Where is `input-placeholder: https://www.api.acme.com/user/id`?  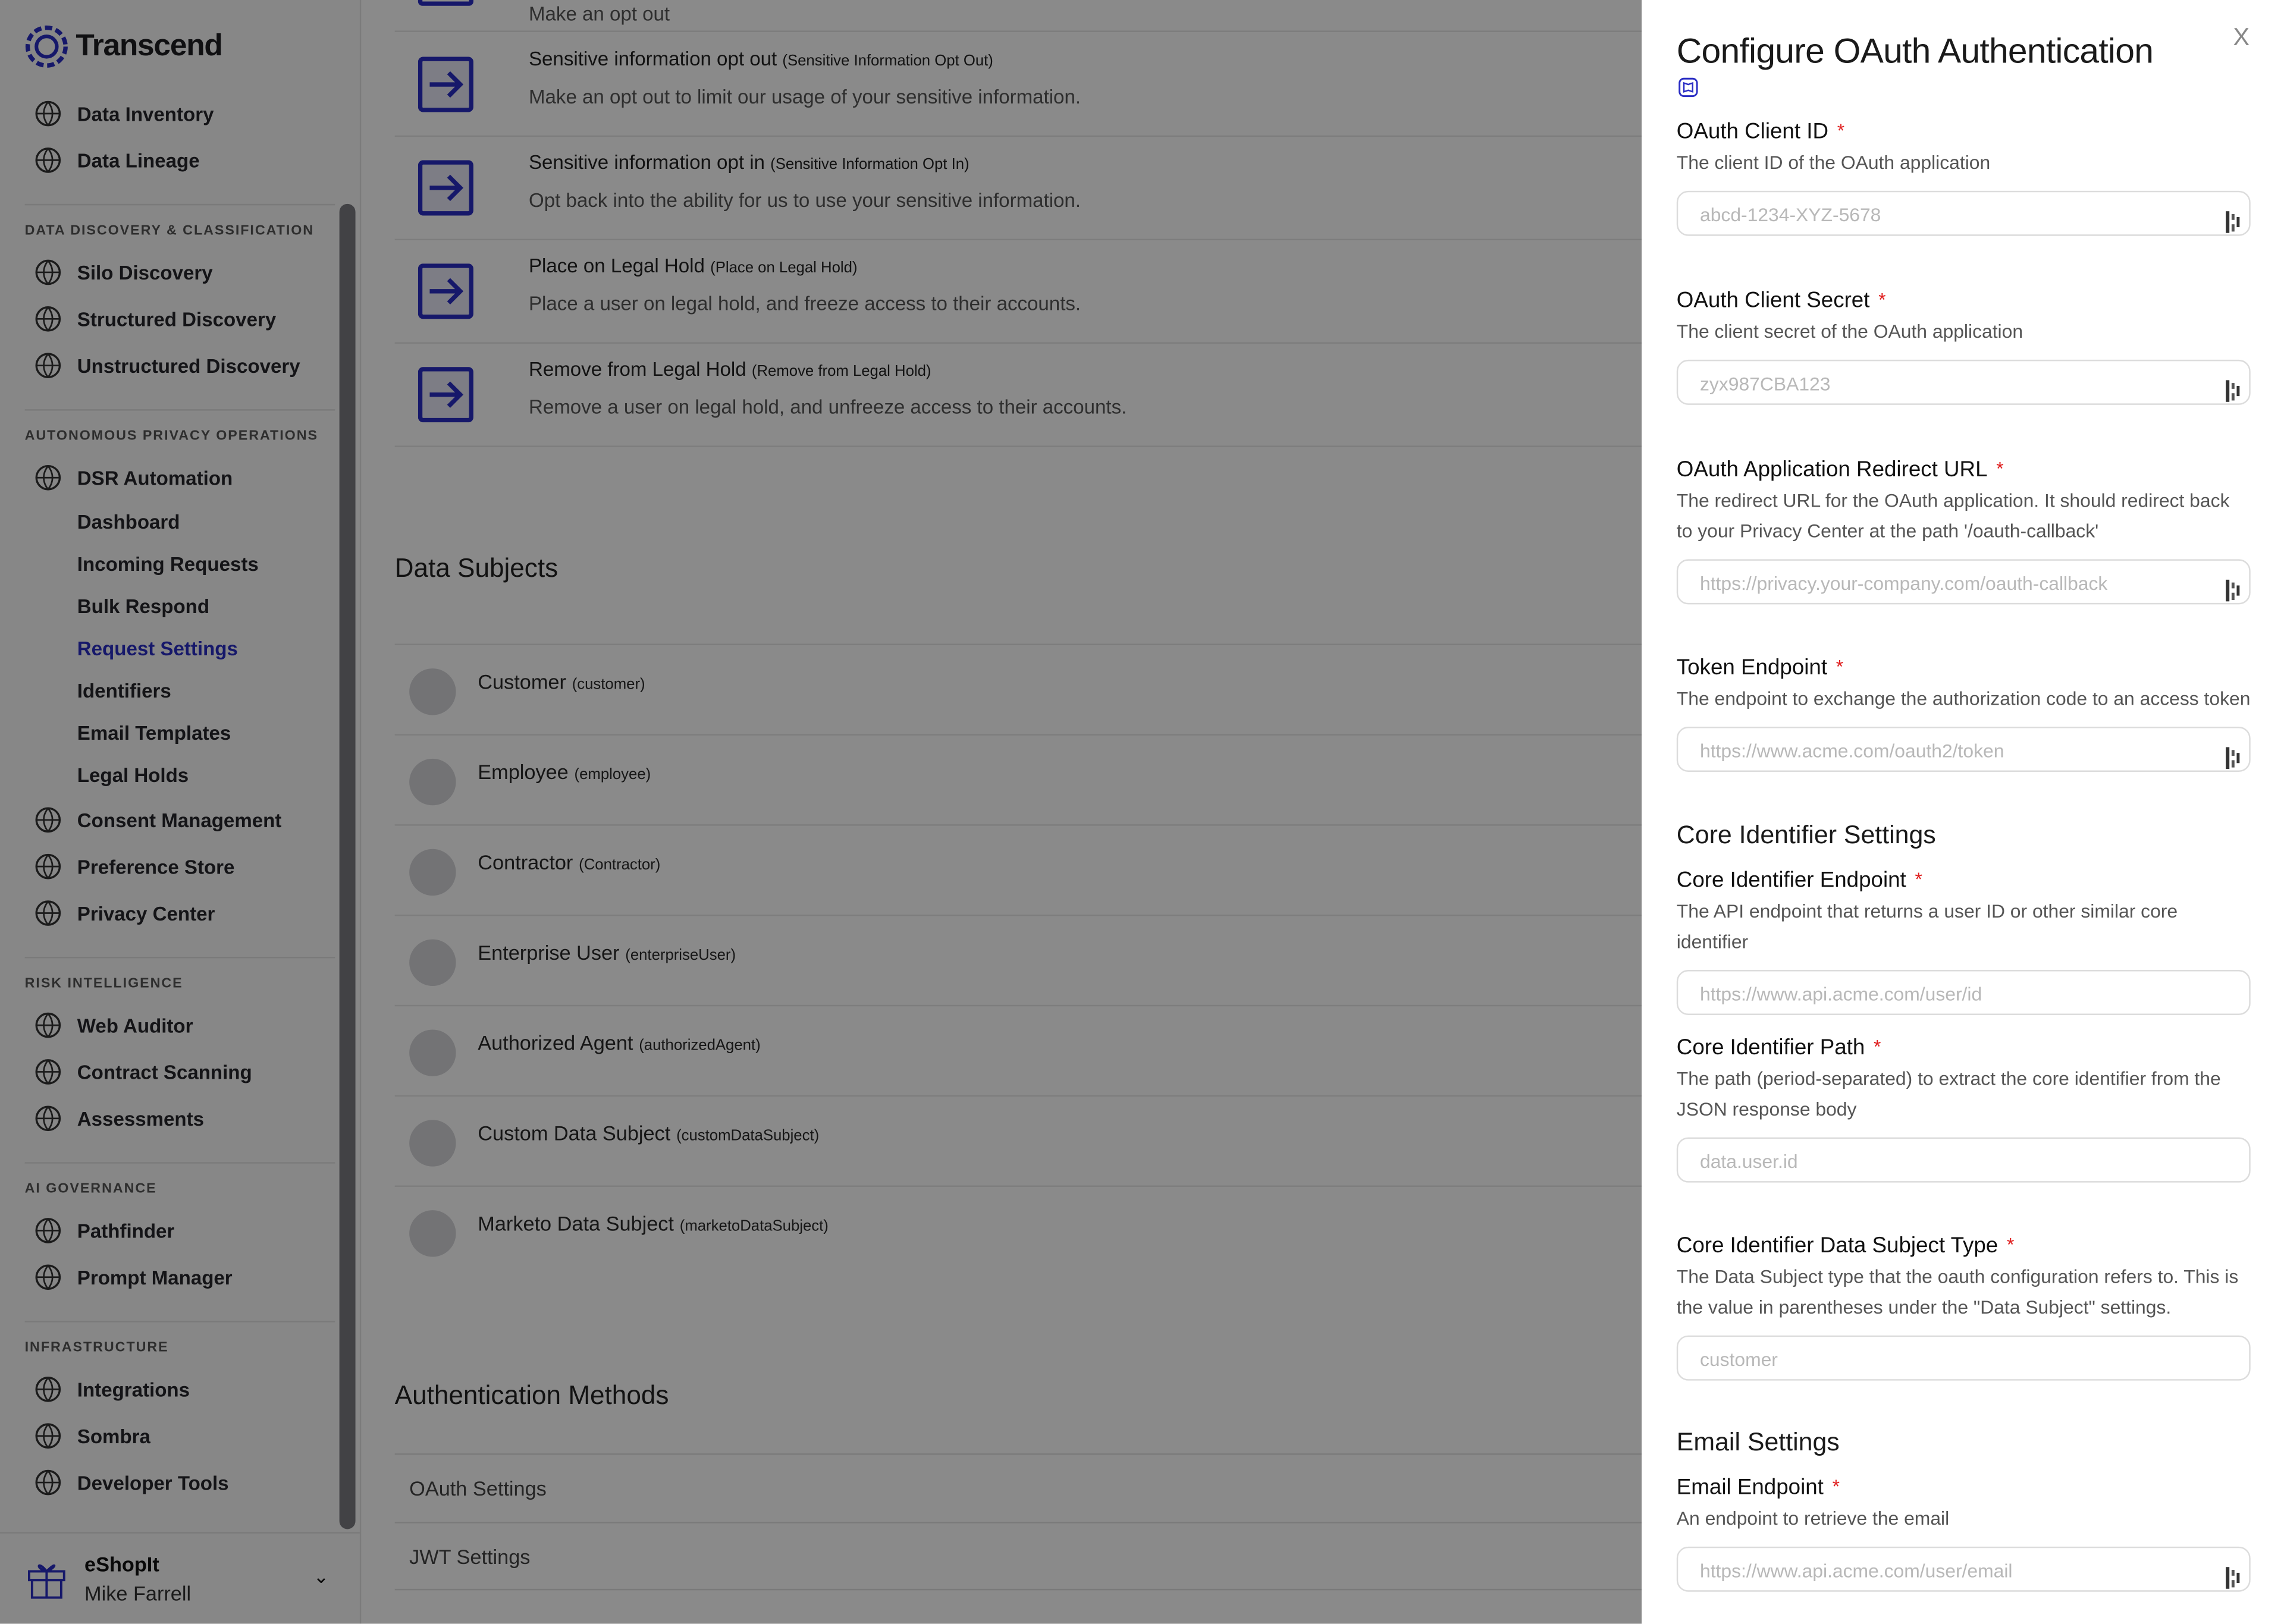
input-placeholder: https://www.api.acme.com/user/id is located at coordinates (1841, 994).